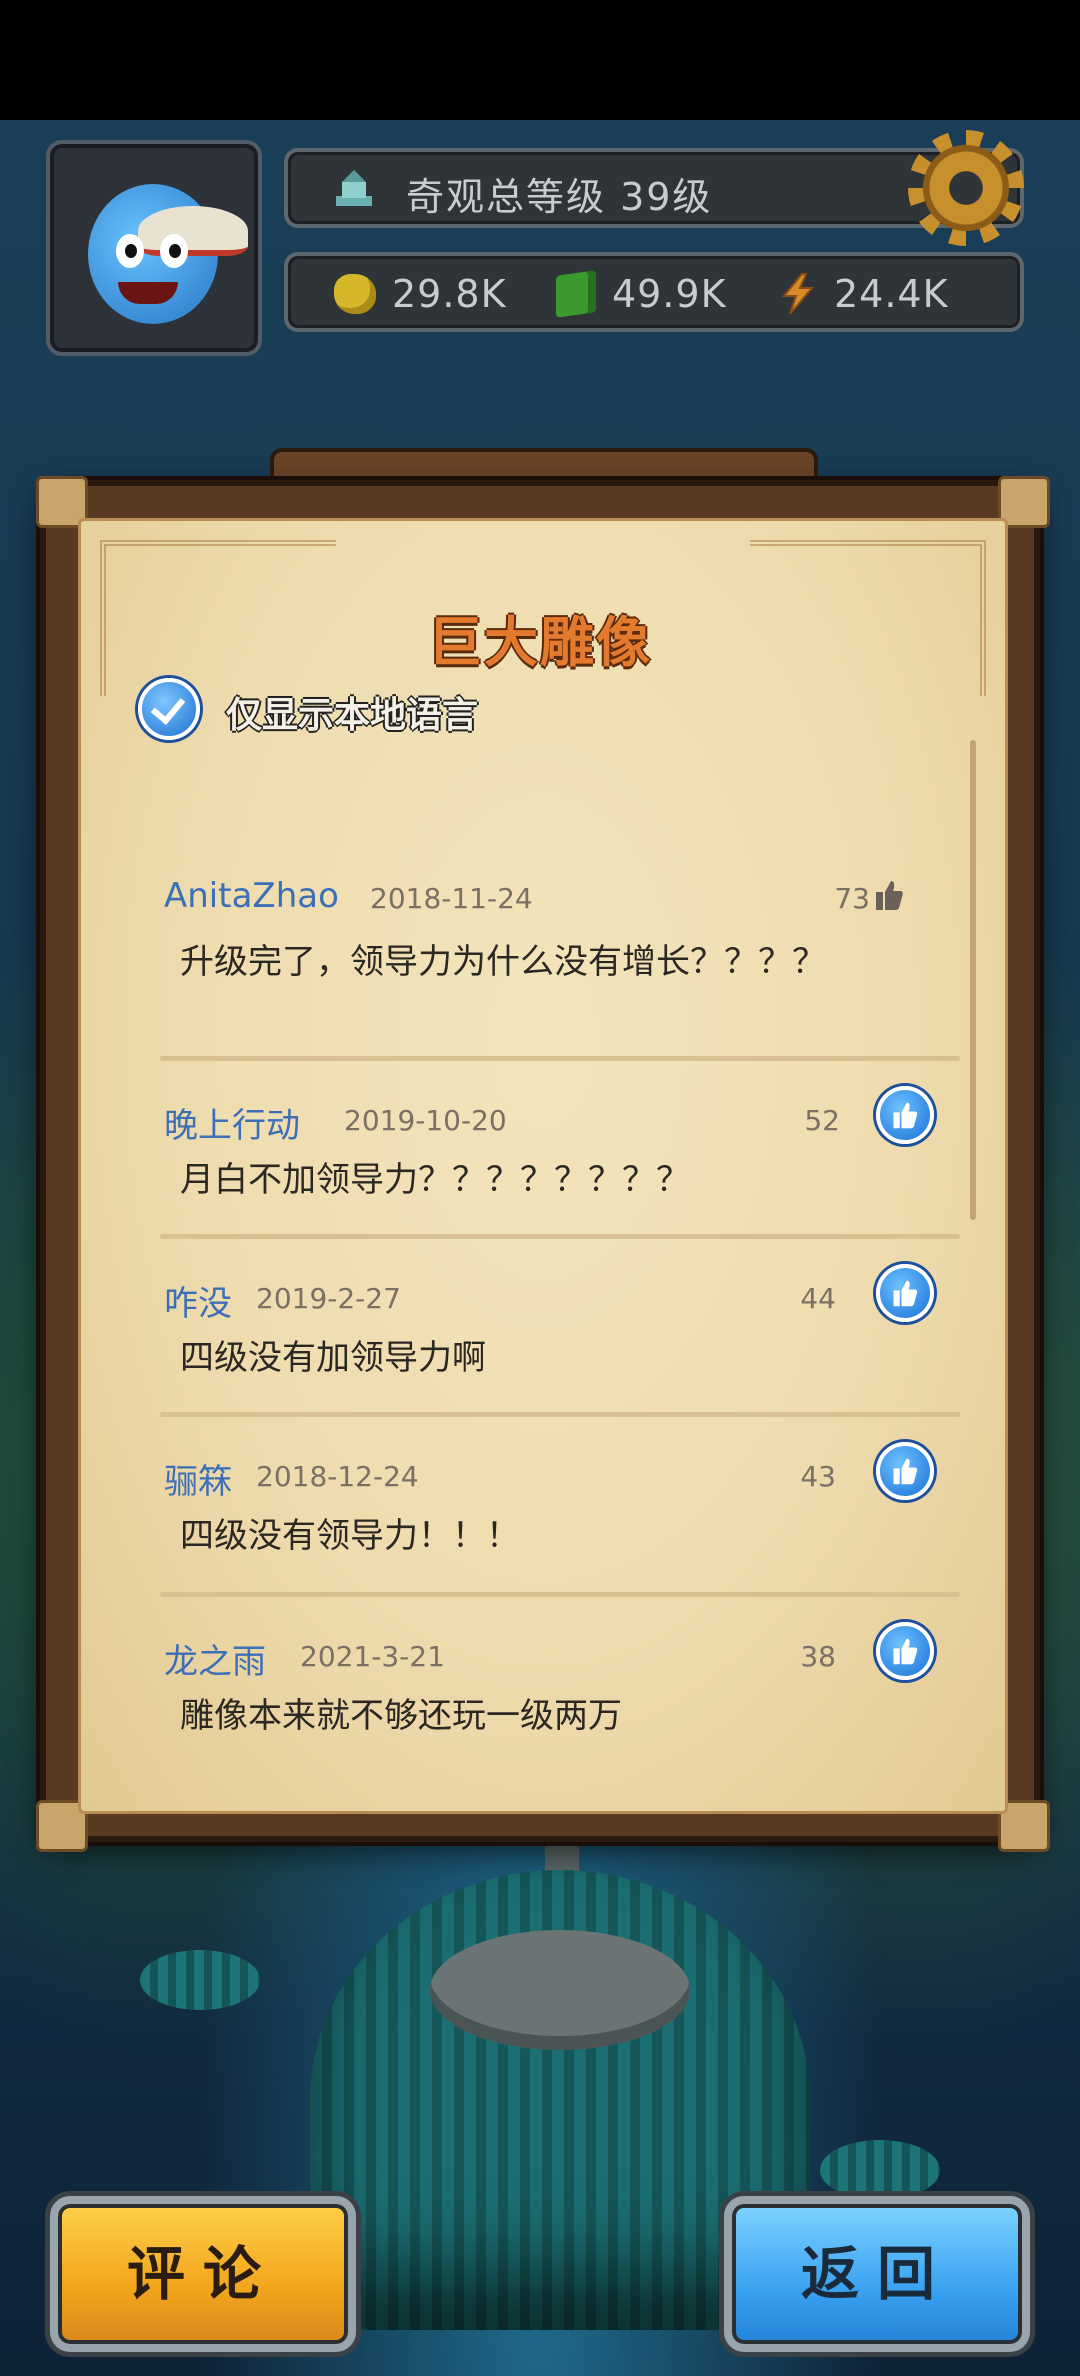 This screenshot has height=2376, width=1080. I want to click on wood-resource: 49.9K, so click(641, 294).